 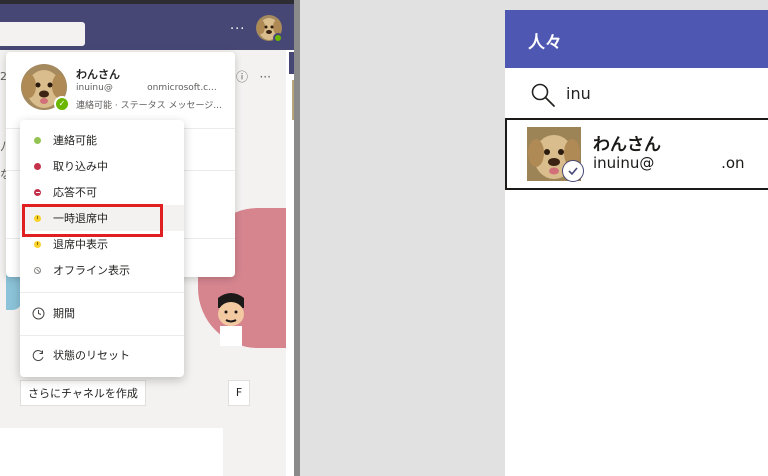 What do you see at coordinates (669, 163) in the screenshot?
I see `result-email: inuinu@ .on` at bounding box center [669, 163].